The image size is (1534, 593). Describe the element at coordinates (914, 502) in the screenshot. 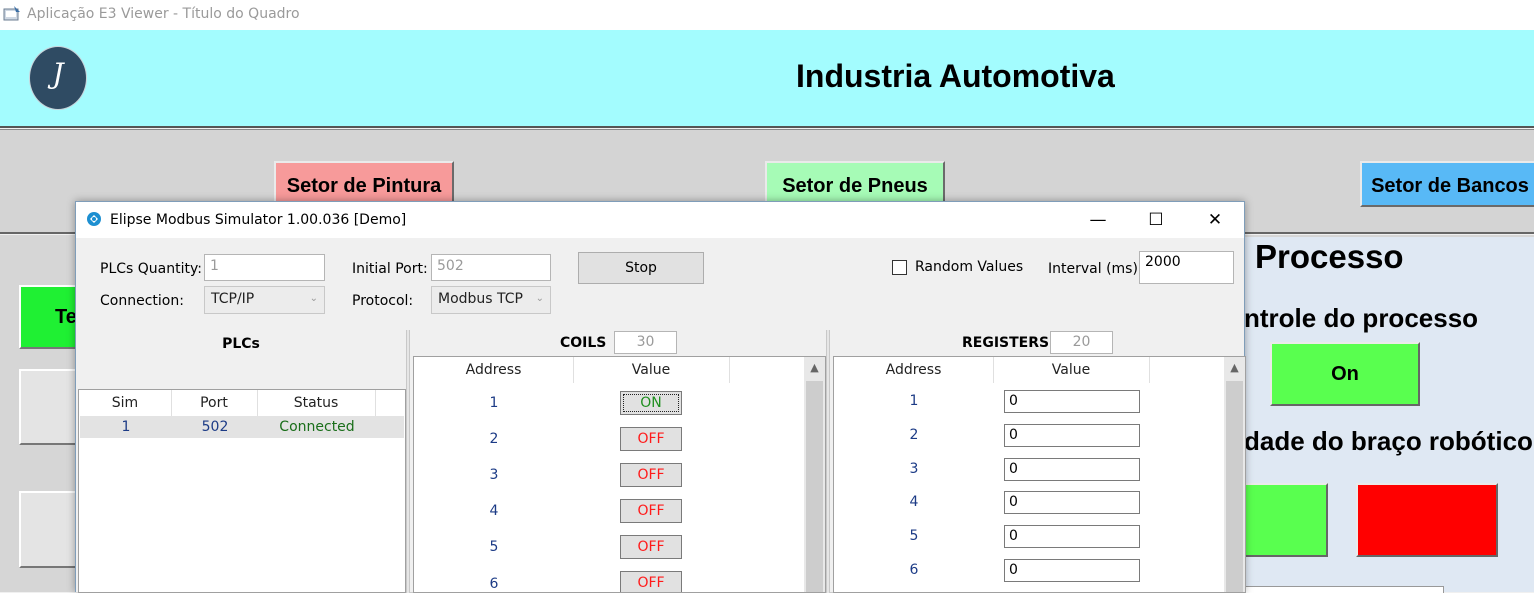

I see `register-address: 4` at that location.